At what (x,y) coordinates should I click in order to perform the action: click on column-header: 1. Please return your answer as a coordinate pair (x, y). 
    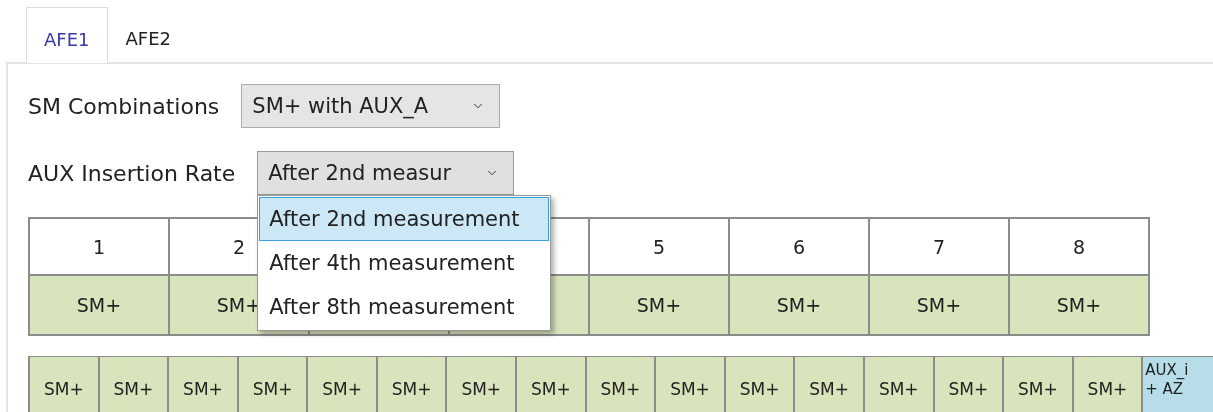
    Looking at the image, I should click on (99, 246).